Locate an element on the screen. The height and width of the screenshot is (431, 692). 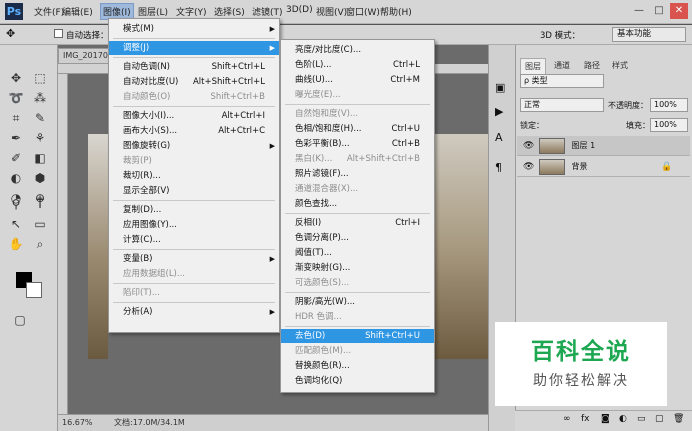
menu-item-label: 自动对比度(U) is located at coordinates (151, 82).